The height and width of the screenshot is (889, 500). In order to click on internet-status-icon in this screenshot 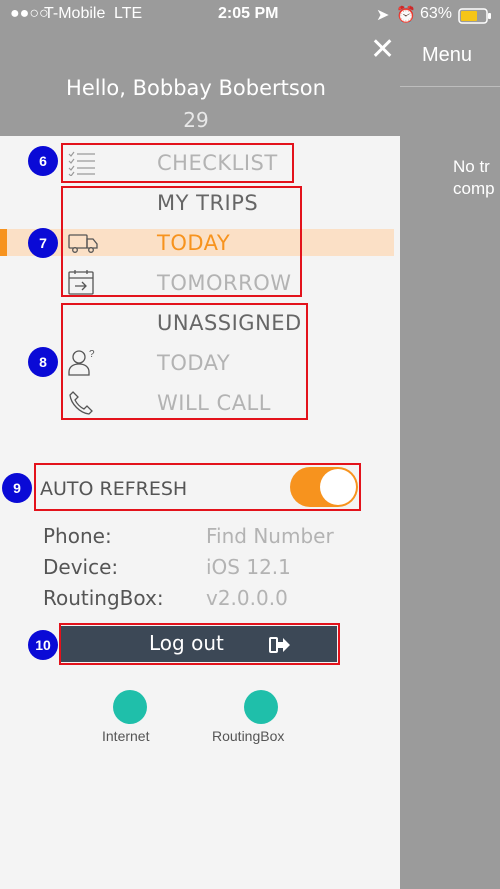, I will do `click(130, 707)`.